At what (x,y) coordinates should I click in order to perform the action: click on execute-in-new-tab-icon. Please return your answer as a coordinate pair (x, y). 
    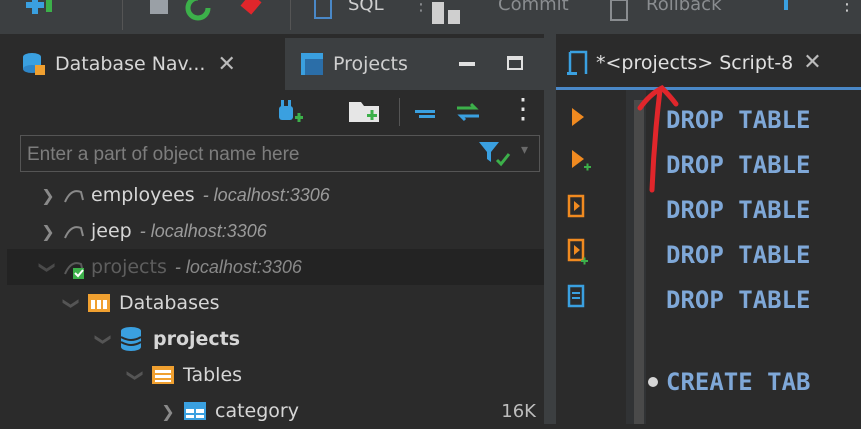
    Looking at the image, I should click on (581, 162).